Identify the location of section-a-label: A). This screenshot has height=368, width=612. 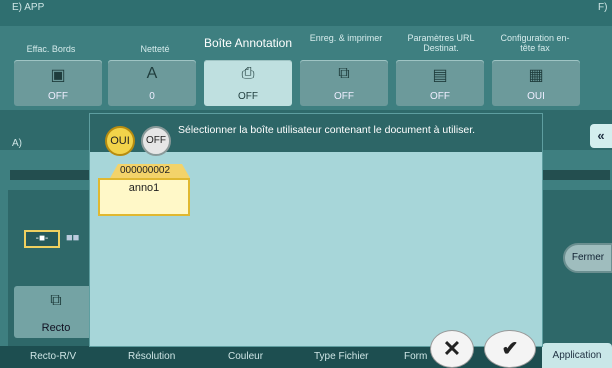
(17, 143).